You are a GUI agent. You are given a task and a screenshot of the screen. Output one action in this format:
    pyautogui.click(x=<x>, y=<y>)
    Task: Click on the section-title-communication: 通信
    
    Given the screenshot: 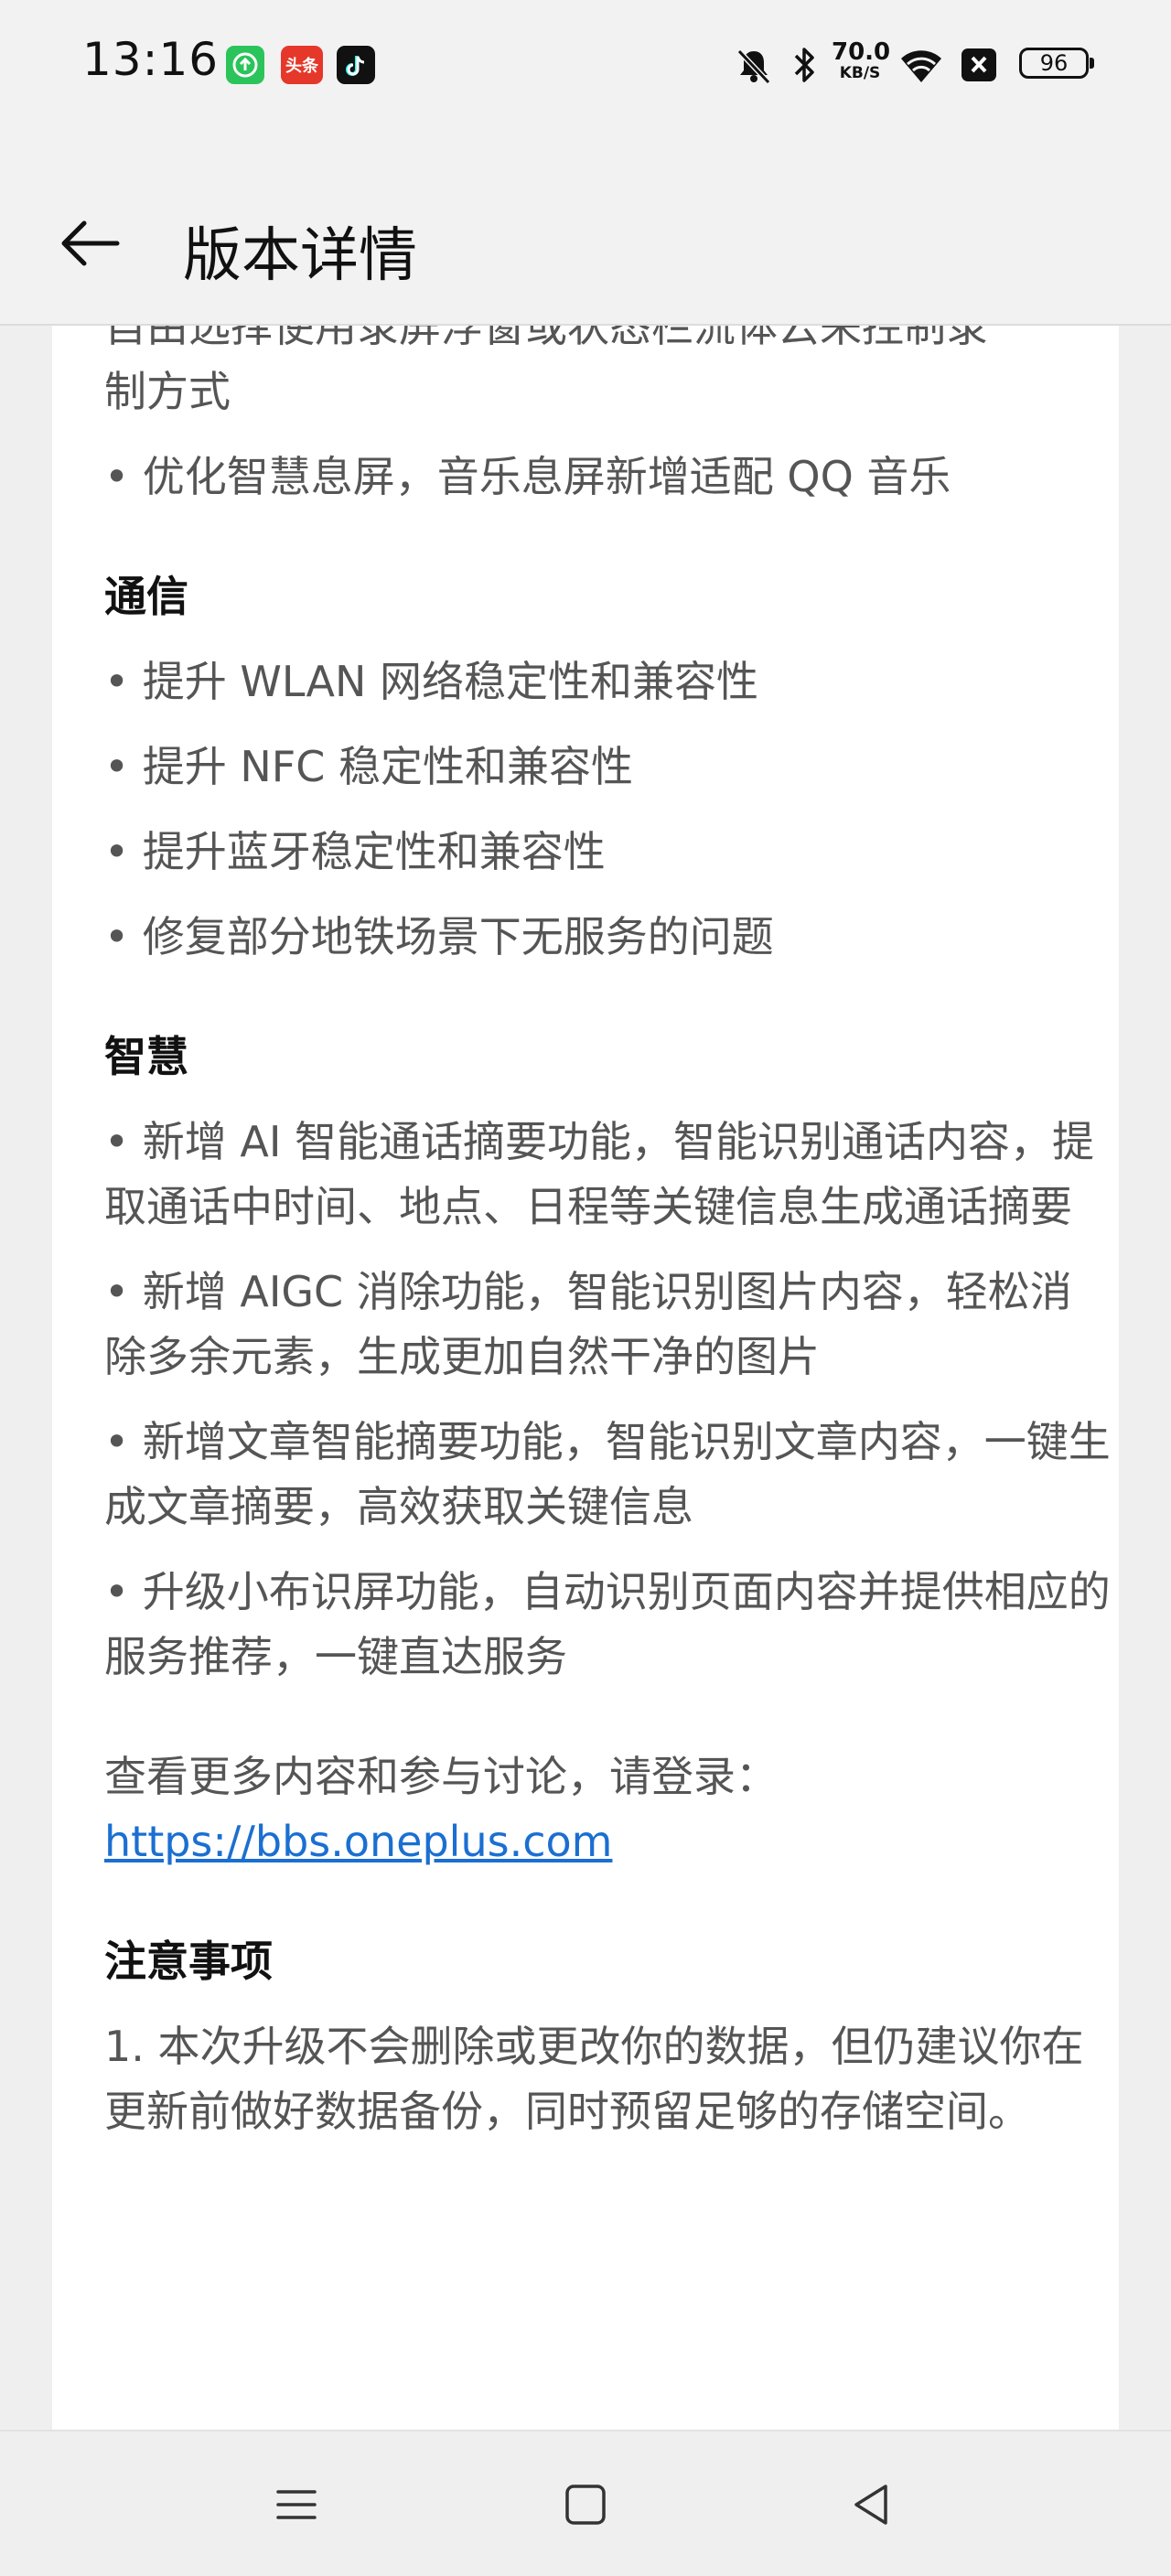 What is the action you would take?
    pyautogui.click(x=146, y=597)
    